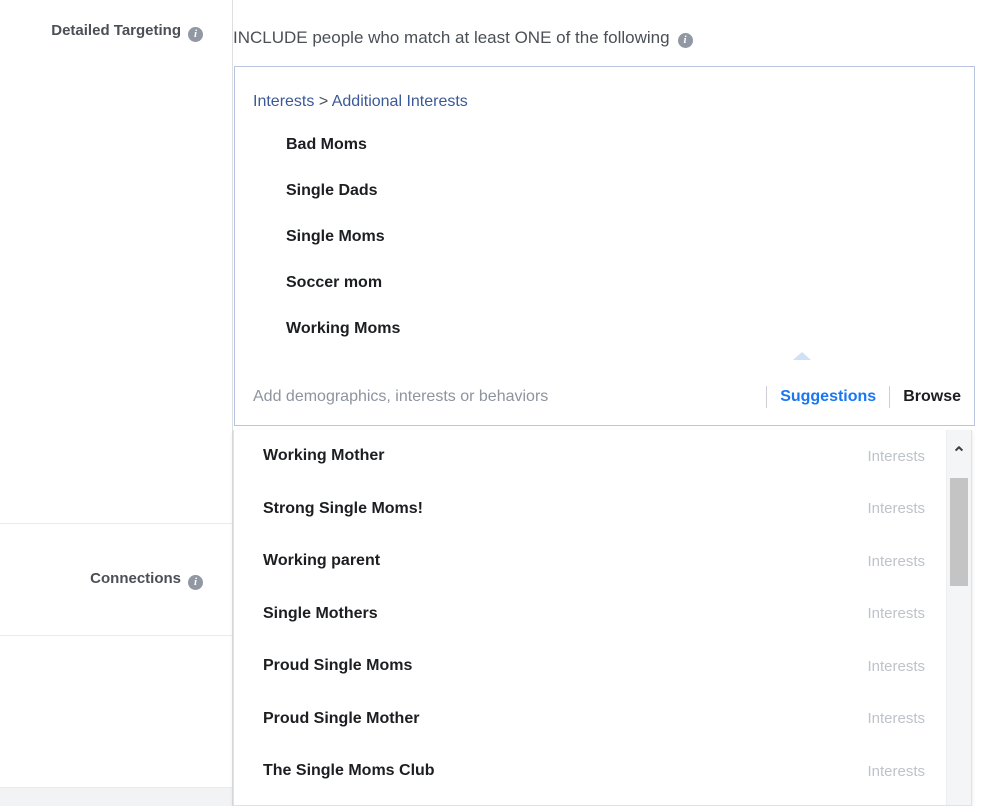 This screenshot has width=992, height=806. I want to click on tab-browse: Browse, so click(932, 397).